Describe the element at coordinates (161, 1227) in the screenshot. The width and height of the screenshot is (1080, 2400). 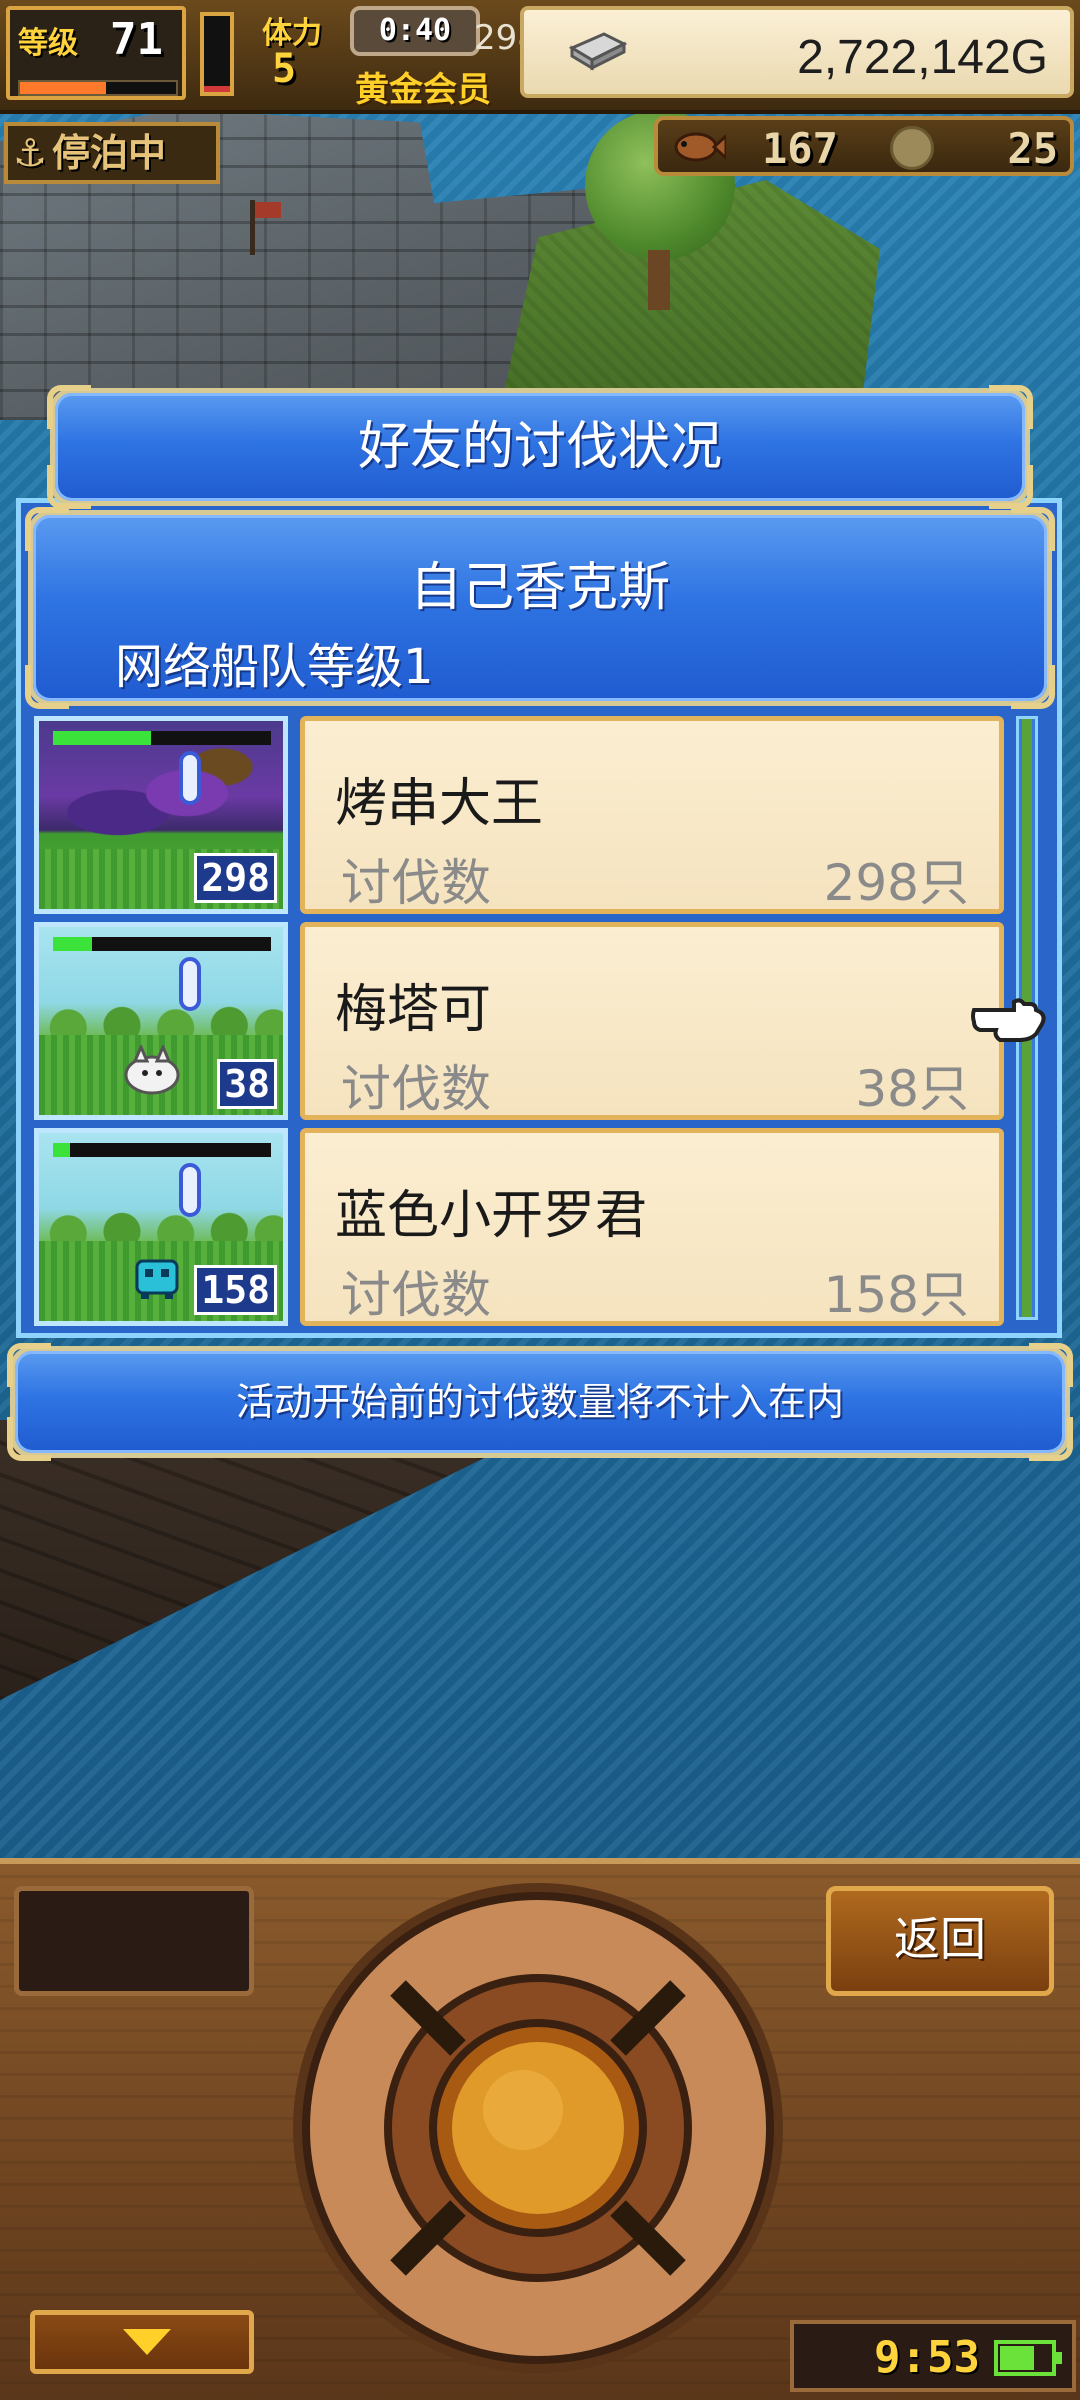
I see `friend-thumbnail: 158` at that location.